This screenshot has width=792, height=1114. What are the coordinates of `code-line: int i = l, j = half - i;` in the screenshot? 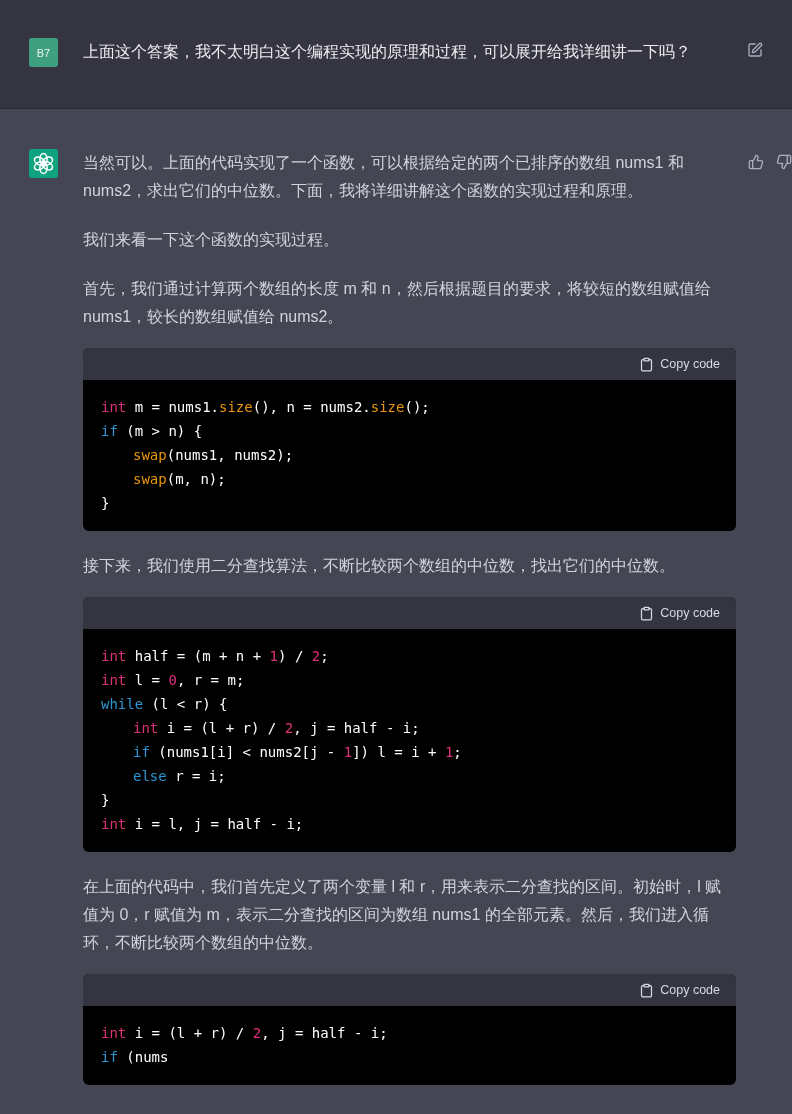 It's located at (202, 824).